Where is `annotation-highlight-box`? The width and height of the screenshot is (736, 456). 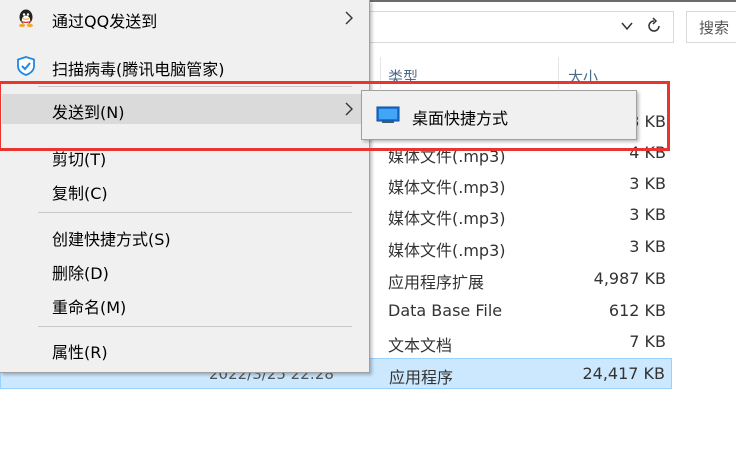
annotation-highlight-box is located at coordinates (335, 116).